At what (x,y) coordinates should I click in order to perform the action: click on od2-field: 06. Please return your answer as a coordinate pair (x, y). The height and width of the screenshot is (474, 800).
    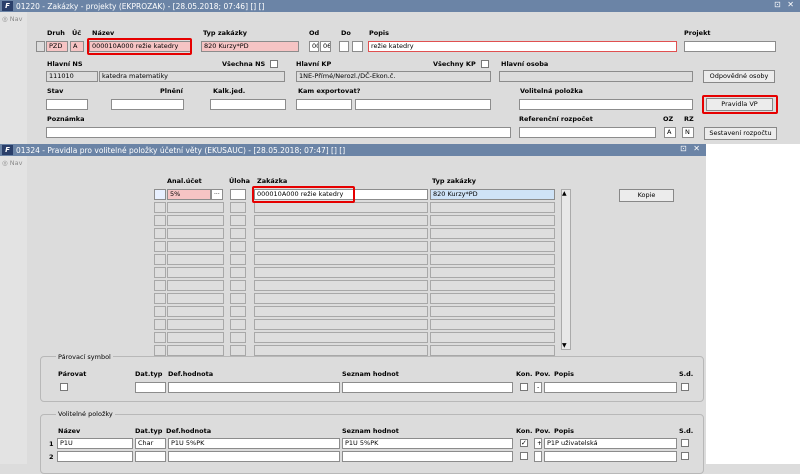
    Looking at the image, I should click on (325, 46).